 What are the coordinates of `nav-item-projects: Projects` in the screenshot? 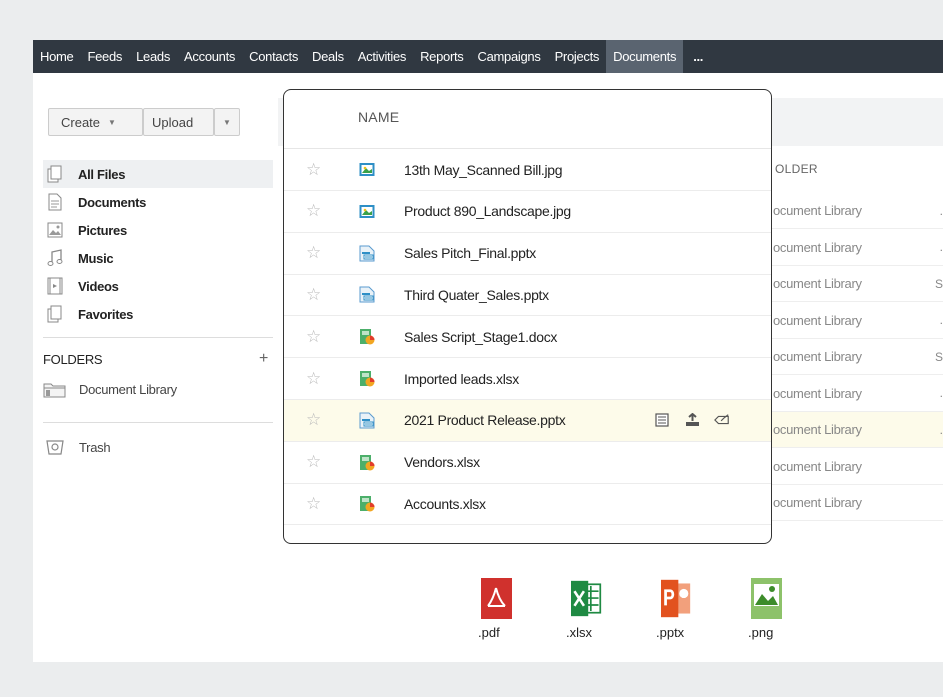 It's located at (577, 56).